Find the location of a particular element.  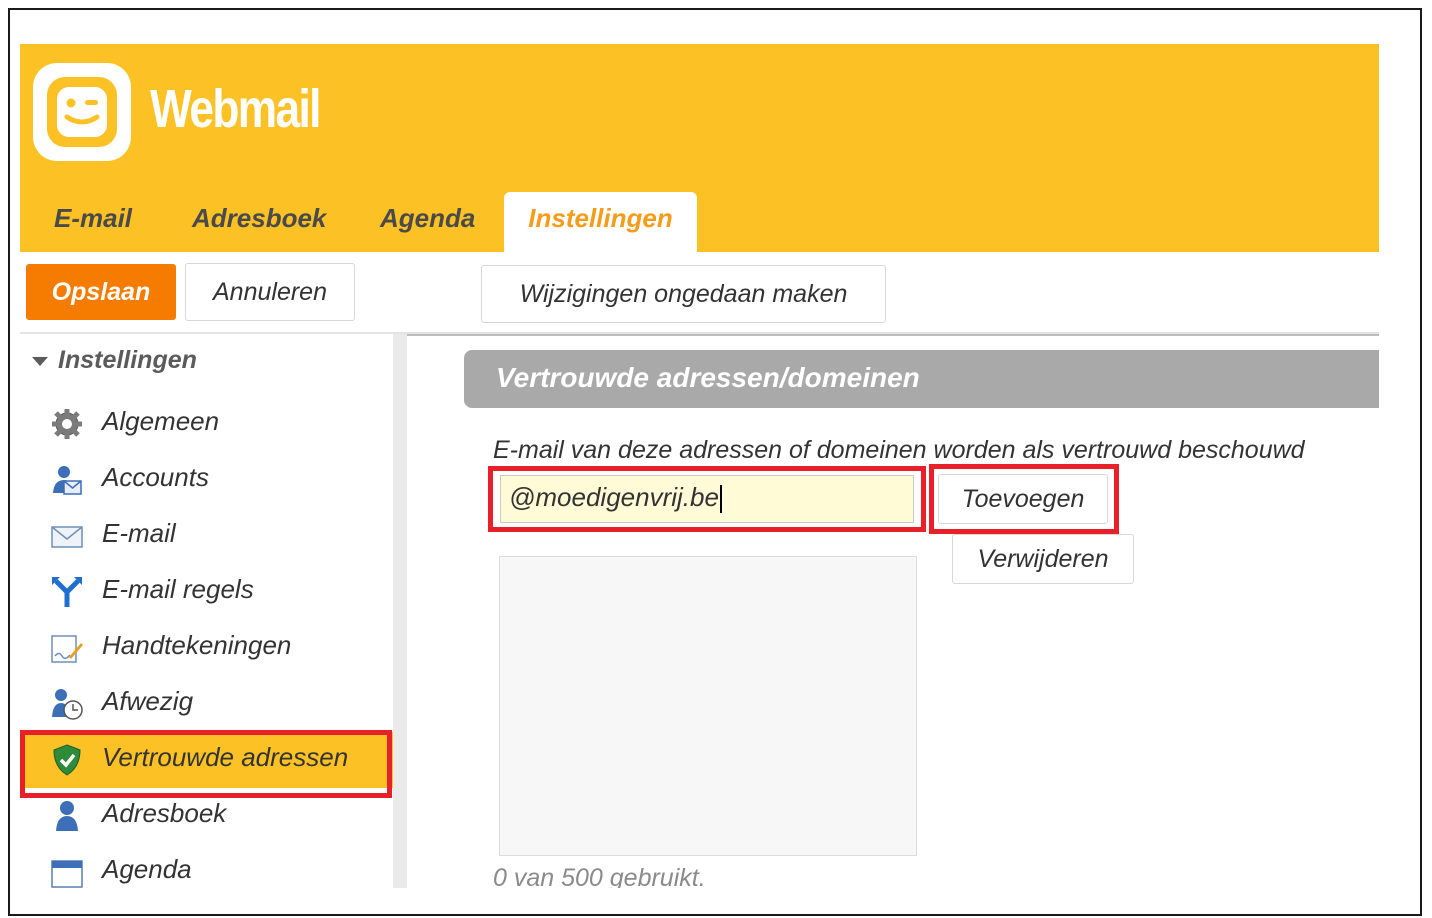

sidebar-item-vertrouwde-adressen: Vertrouwde adressen is located at coordinates (206, 760).